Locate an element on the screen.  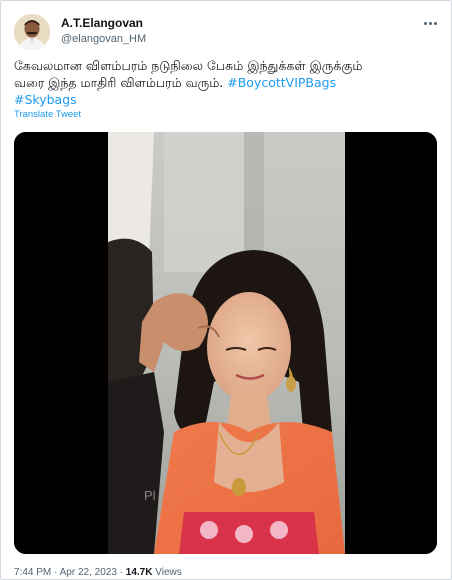
author-name: A.T.Elangovan is located at coordinates (102, 23).